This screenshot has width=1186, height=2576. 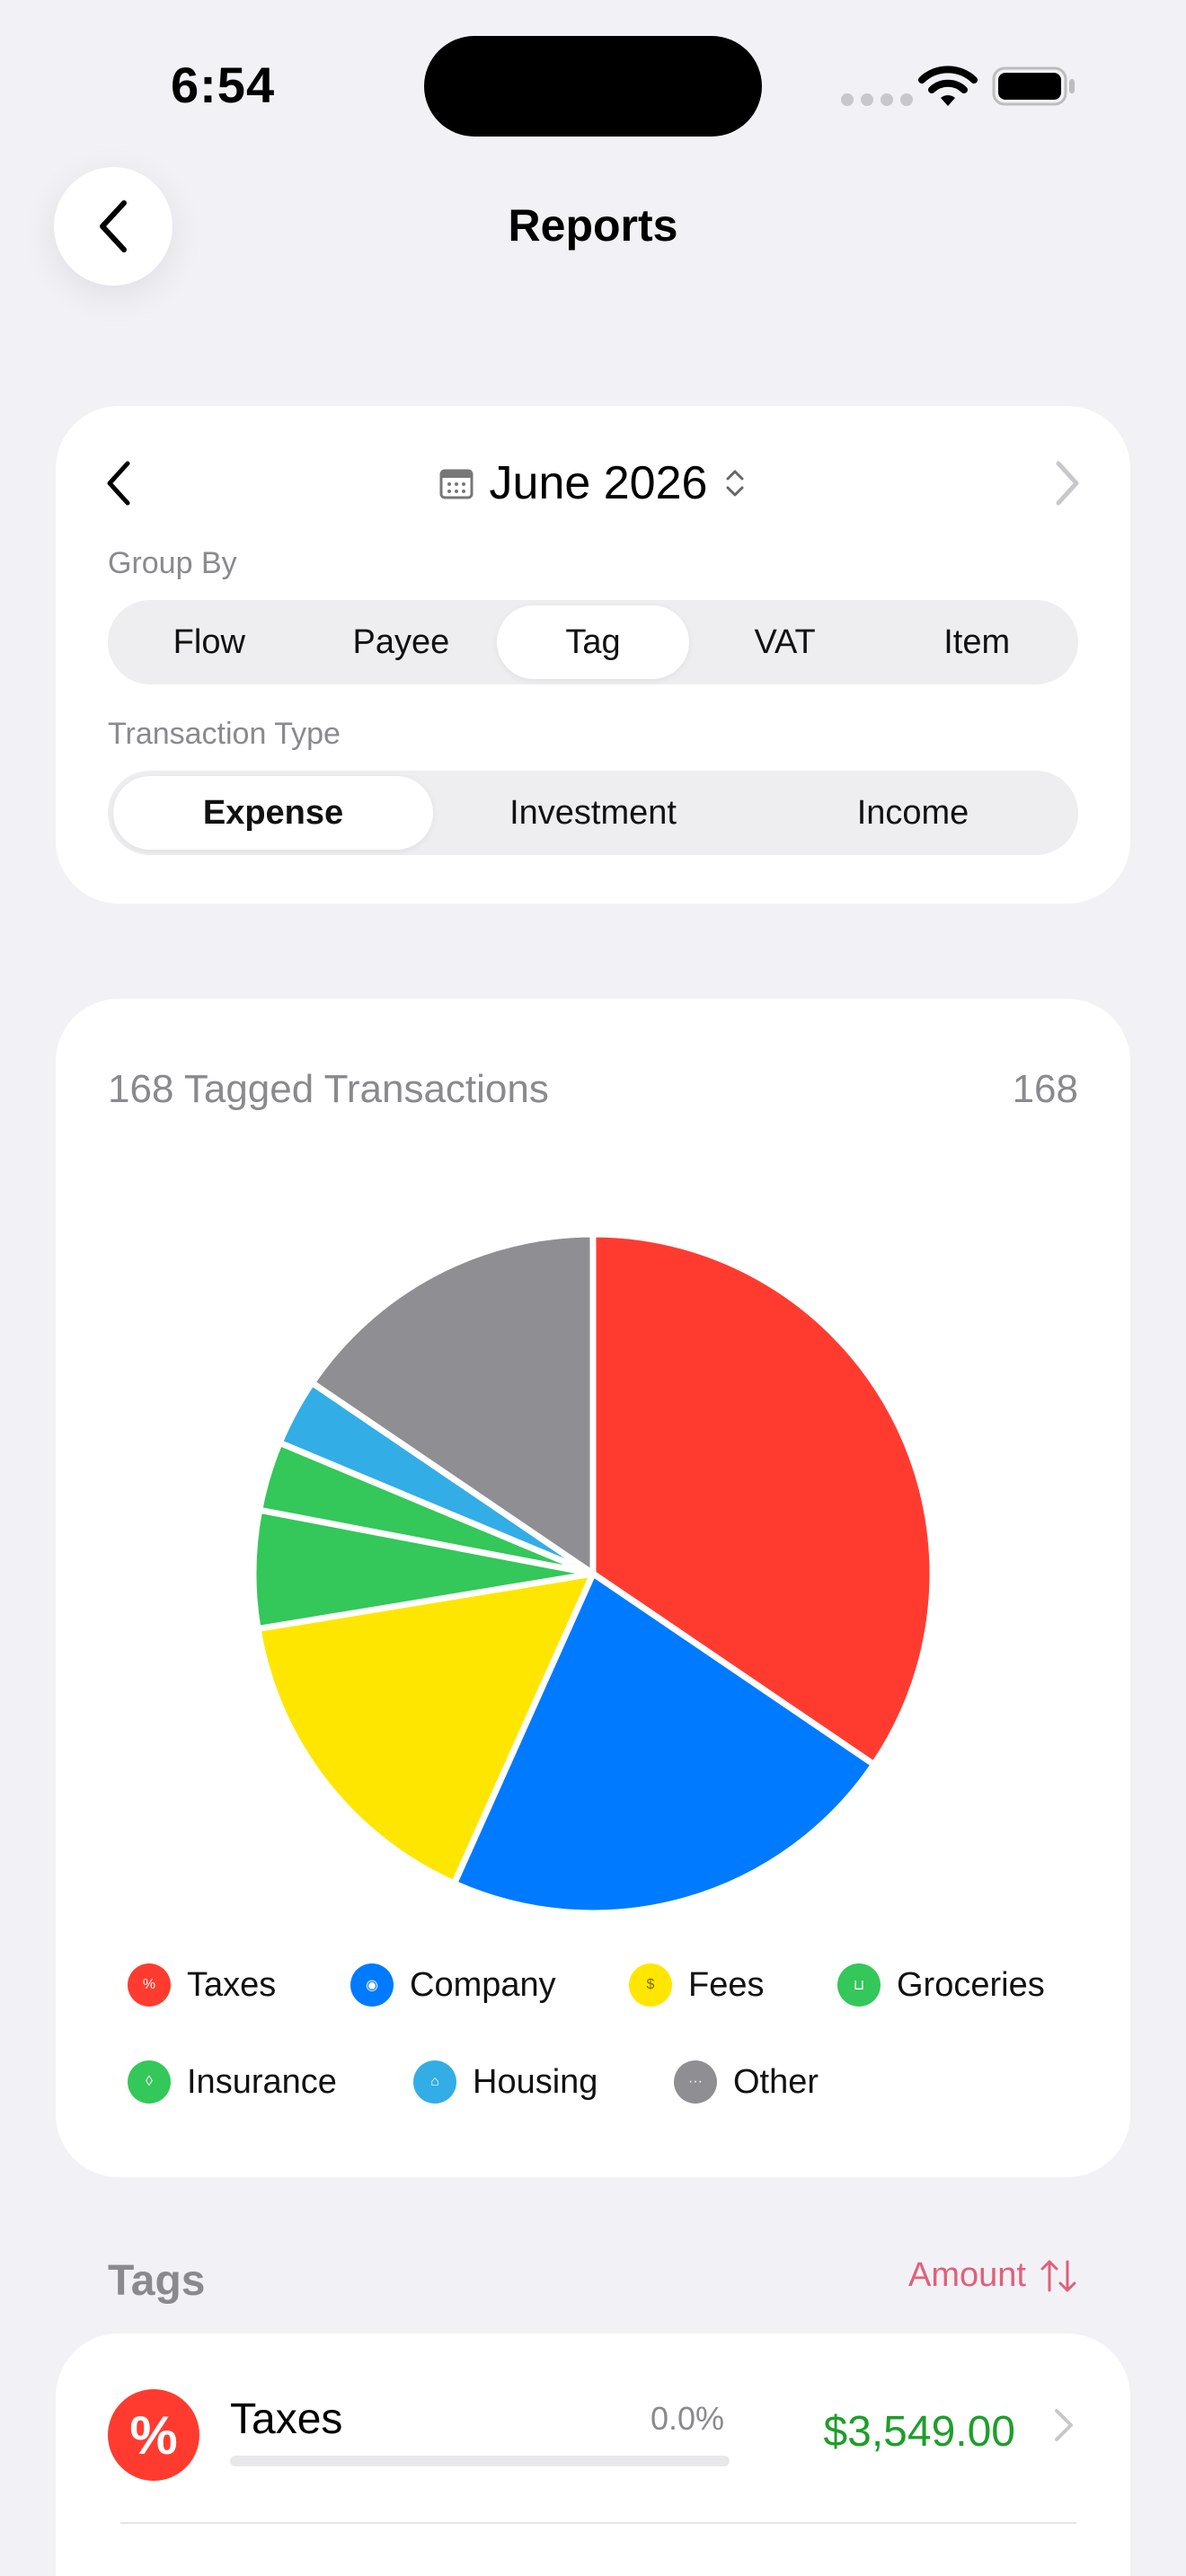 I want to click on transaction-type-segmented-control: Expense Investment Income, so click(x=593, y=813).